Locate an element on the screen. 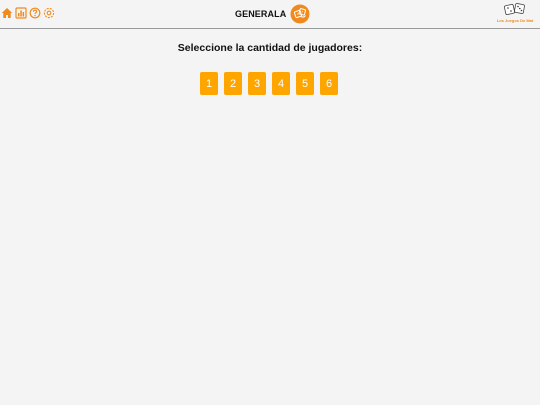  home-icon is located at coordinates (7, 13).